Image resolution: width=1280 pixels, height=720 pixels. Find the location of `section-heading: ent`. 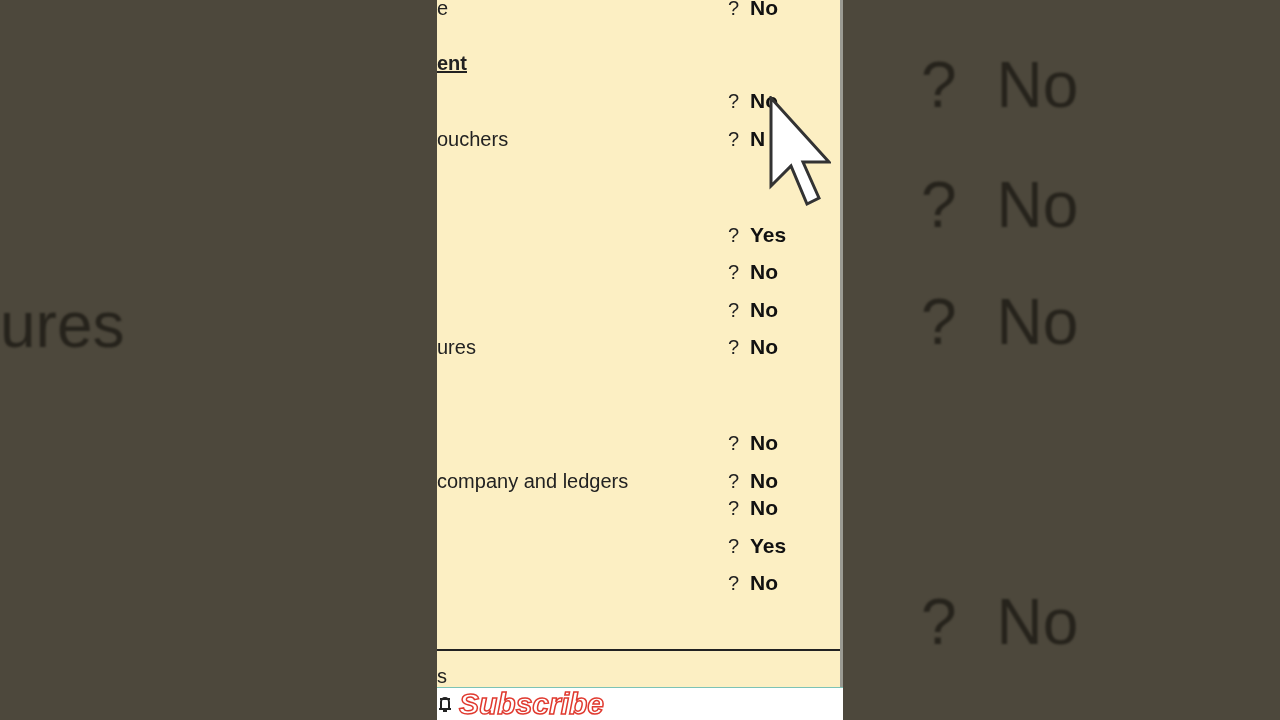

section-heading: ent is located at coordinates (452, 63).